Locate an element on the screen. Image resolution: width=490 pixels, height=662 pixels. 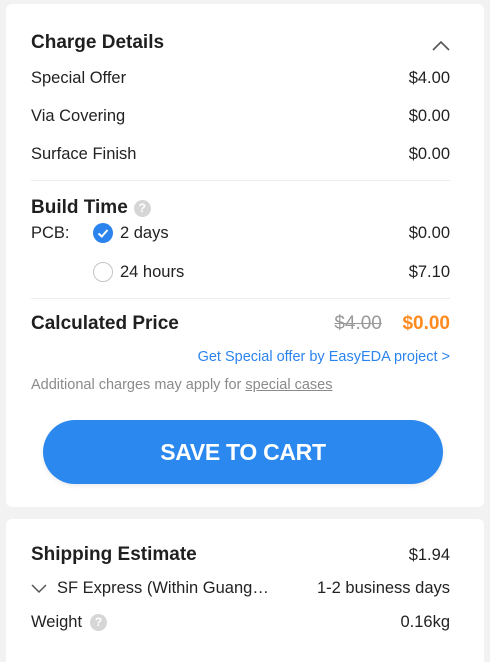
charge-label: Special Offer is located at coordinates (79, 78).